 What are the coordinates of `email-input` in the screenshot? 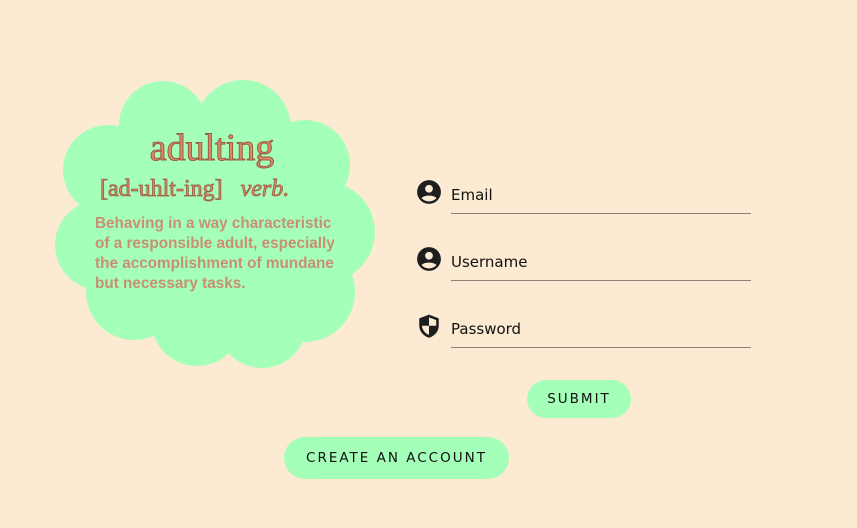 It's located at (601, 195).